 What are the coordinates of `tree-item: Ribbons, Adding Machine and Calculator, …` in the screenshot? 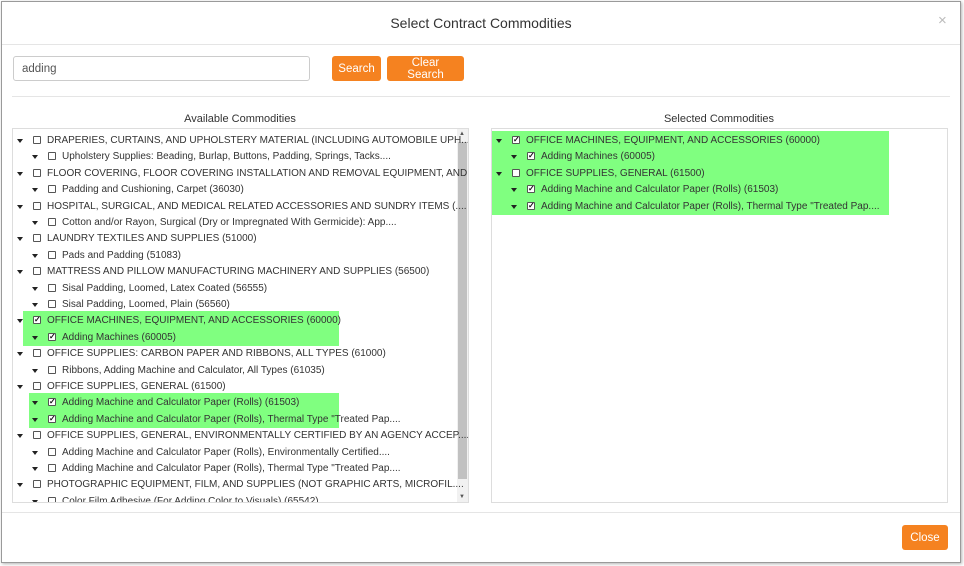 It's located at (233, 371).